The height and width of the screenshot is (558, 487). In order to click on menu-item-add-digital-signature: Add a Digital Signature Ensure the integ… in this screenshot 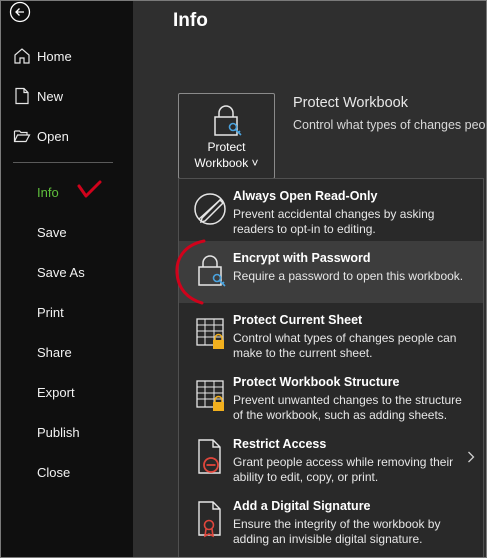, I will do `click(331, 520)`.